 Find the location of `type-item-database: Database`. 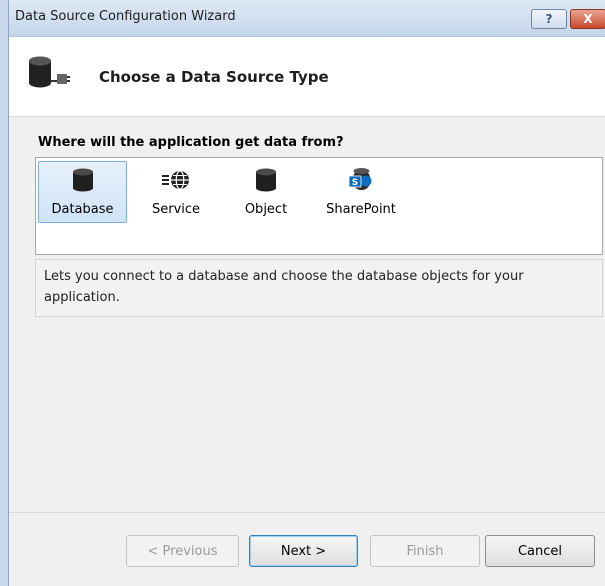

type-item-database: Database is located at coordinates (82, 192).